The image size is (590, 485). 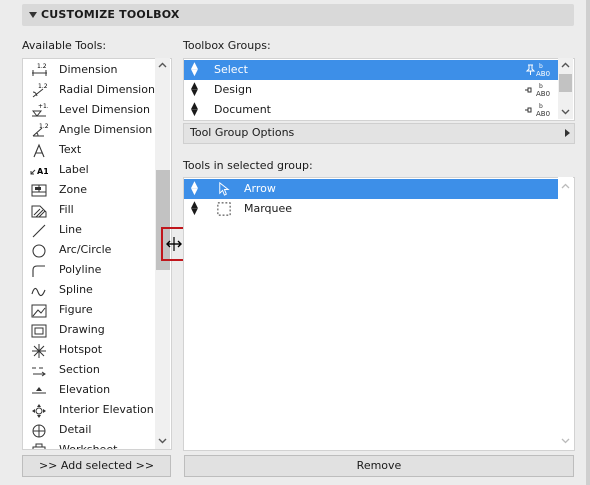 I want to click on customize-toolbox-header: CUSTOMIZE TOOLBOX, so click(x=298, y=15).